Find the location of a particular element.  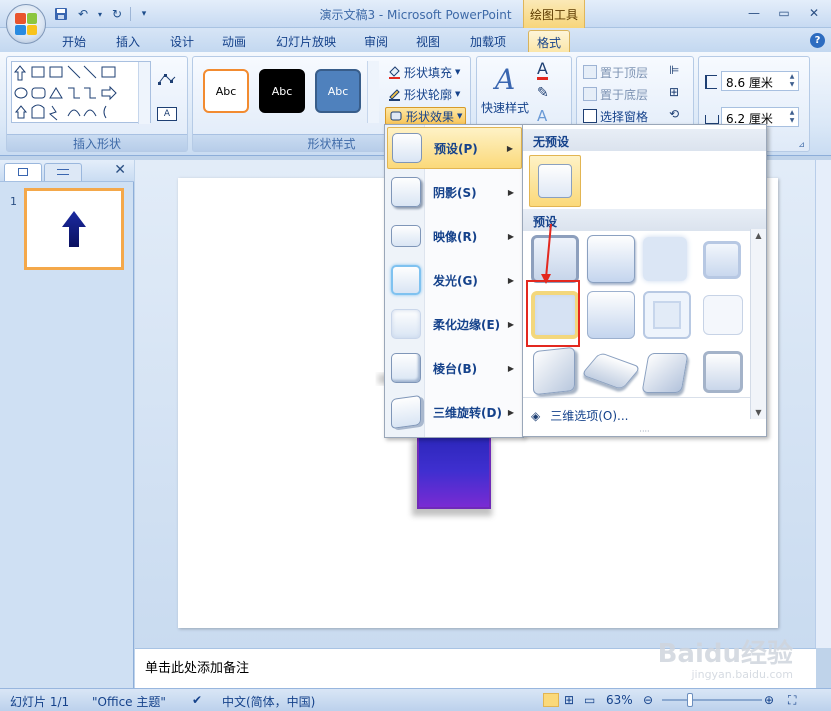

textbox-icon: A is located at coordinates (167, 114).